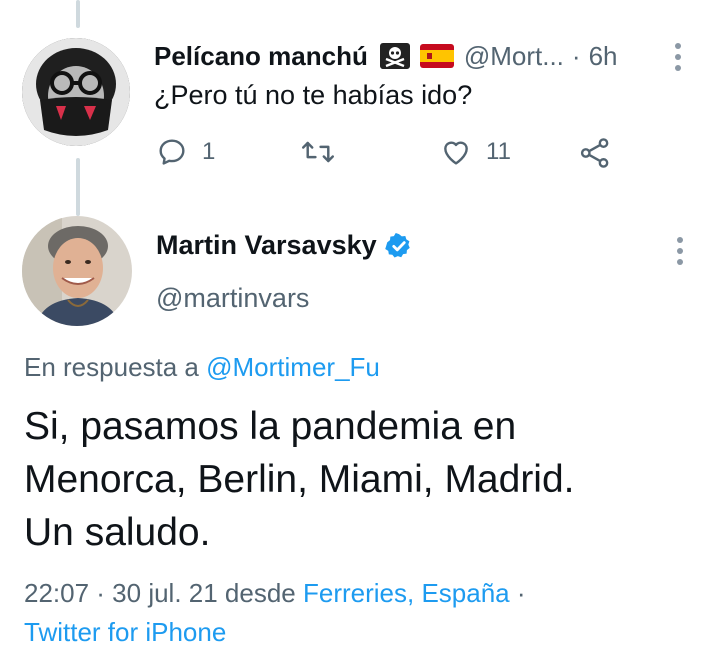 This screenshot has height=670, width=720. Describe the element at coordinates (313, 95) in the screenshot. I see `reply-text: ¿Pero tú no te habías ido?` at that location.